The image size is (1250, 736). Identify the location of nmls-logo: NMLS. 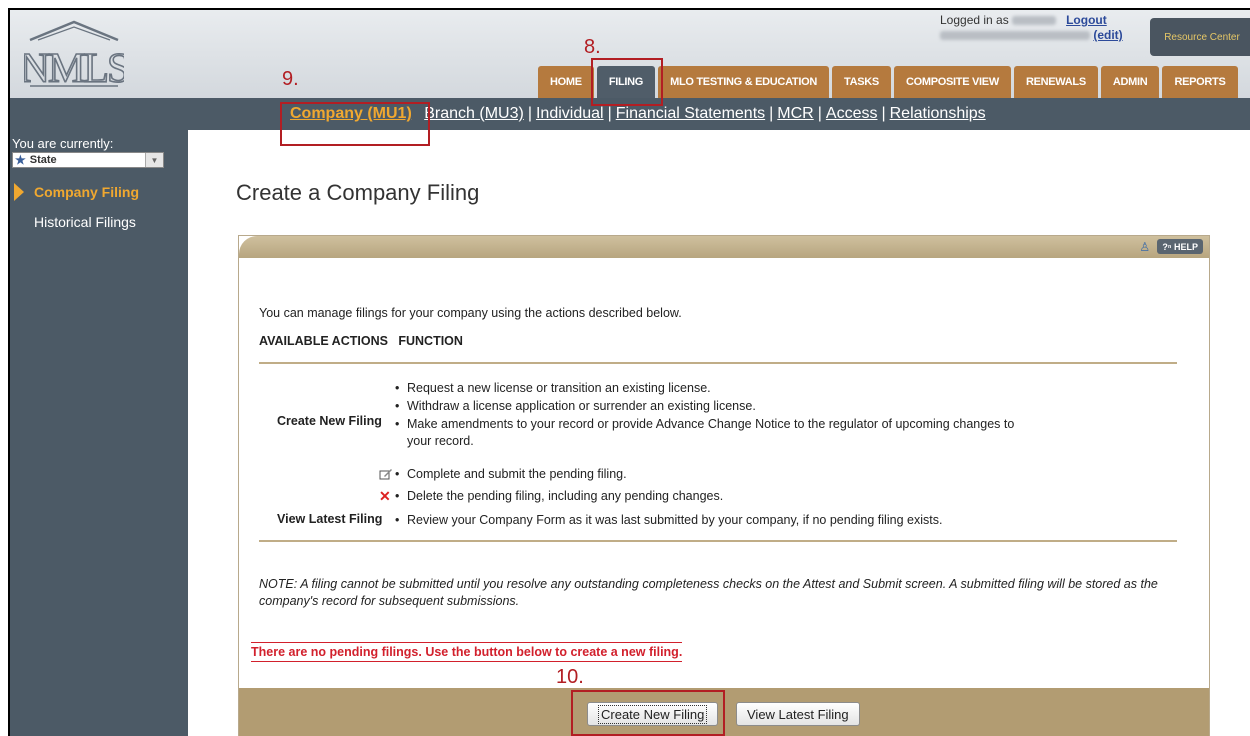
(74, 52).